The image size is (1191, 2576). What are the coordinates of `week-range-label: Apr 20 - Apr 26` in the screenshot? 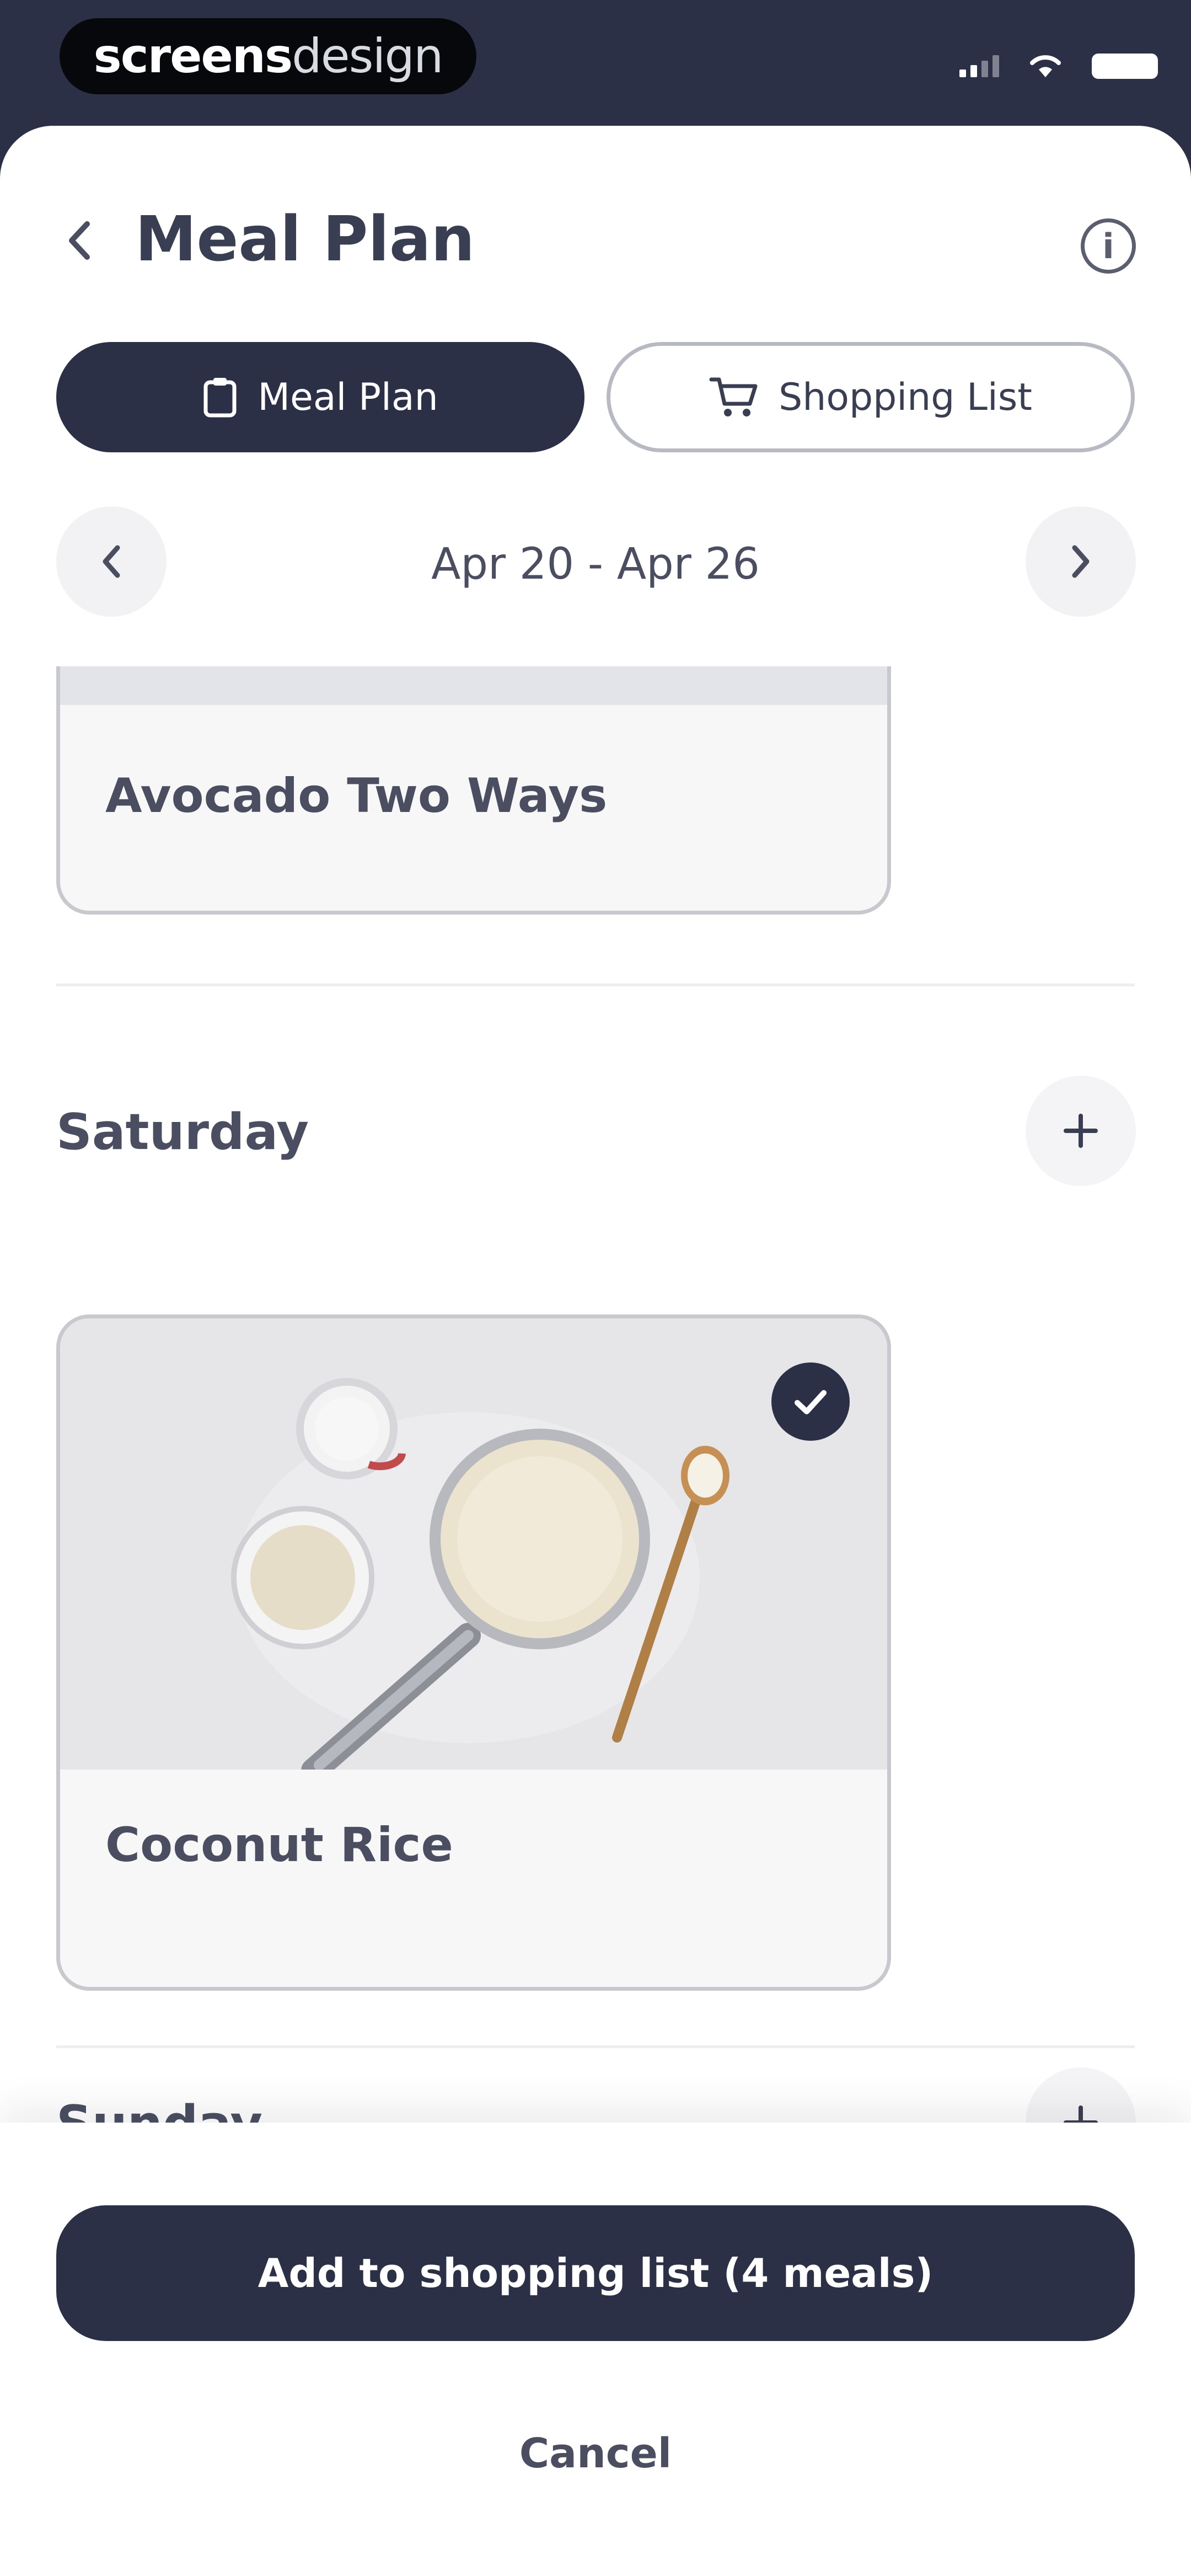 It's located at (595, 564).